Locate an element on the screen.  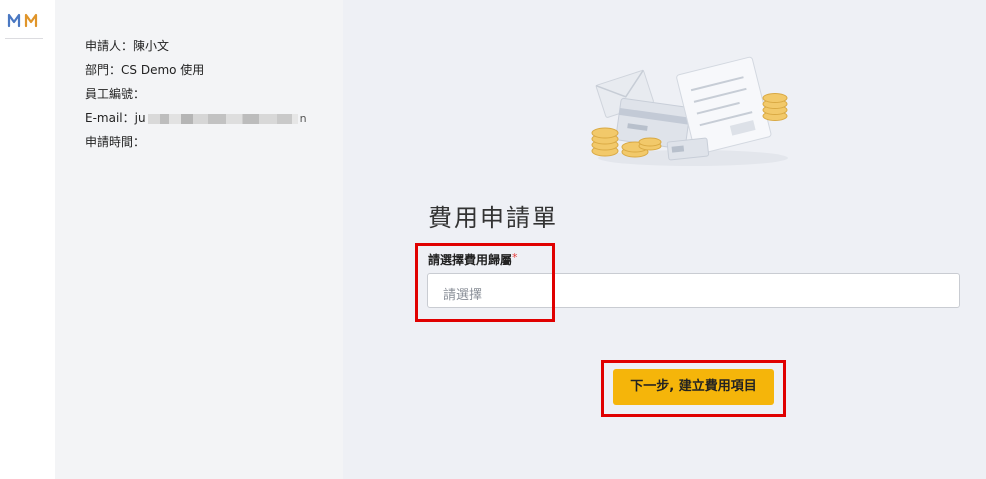
applicant-row: 申請人：陳小文 is located at coordinates (127, 46).